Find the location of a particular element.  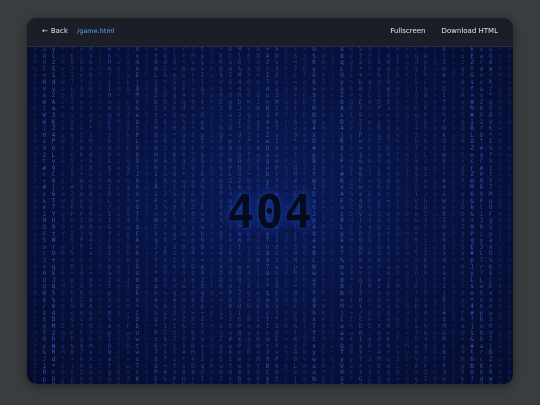

arrow-left-icon: ← is located at coordinates (45, 31).